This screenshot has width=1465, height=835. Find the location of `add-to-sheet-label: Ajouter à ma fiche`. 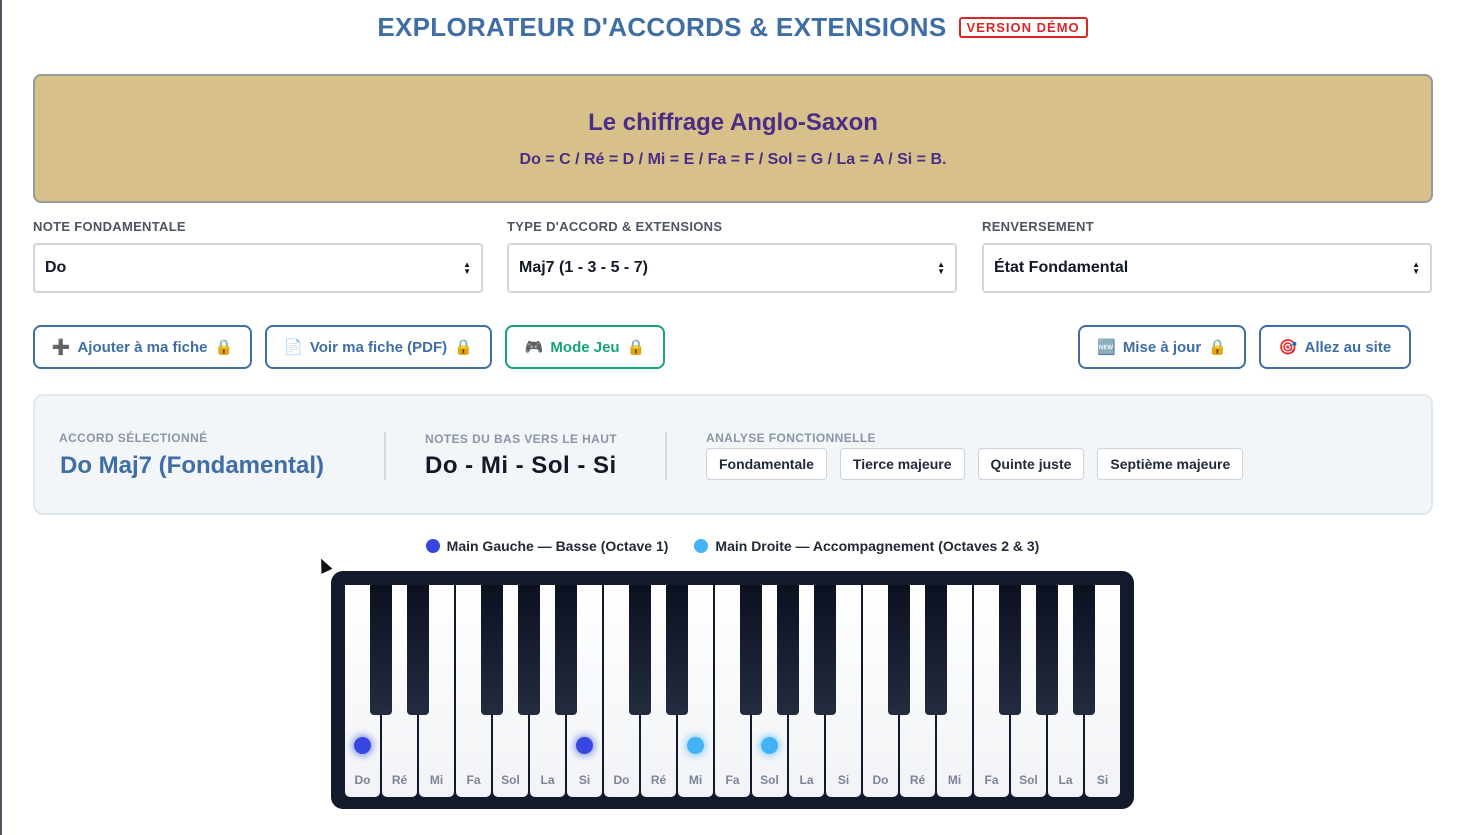

add-to-sheet-label: Ajouter à ma fiche is located at coordinates (142, 347).